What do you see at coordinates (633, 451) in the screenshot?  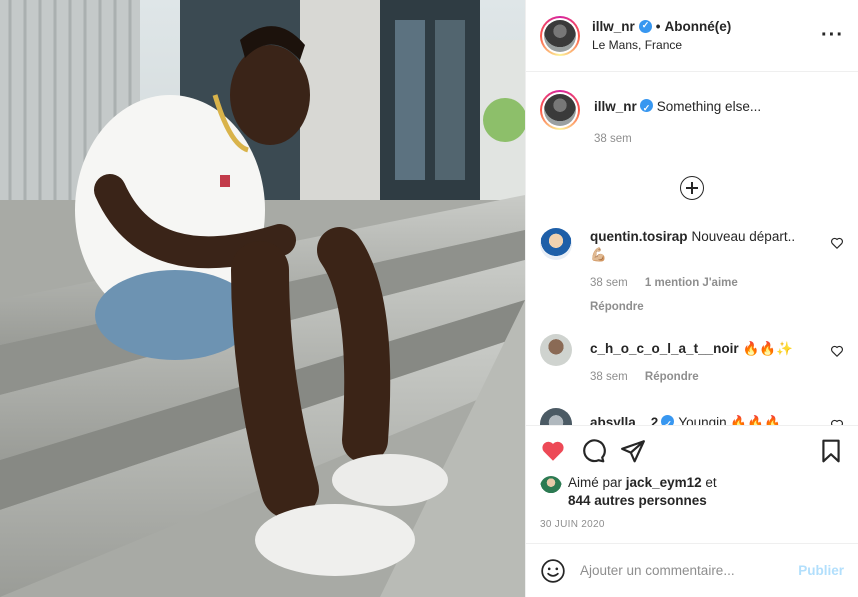 I see `paper-plane-icon` at bounding box center [633, 451].